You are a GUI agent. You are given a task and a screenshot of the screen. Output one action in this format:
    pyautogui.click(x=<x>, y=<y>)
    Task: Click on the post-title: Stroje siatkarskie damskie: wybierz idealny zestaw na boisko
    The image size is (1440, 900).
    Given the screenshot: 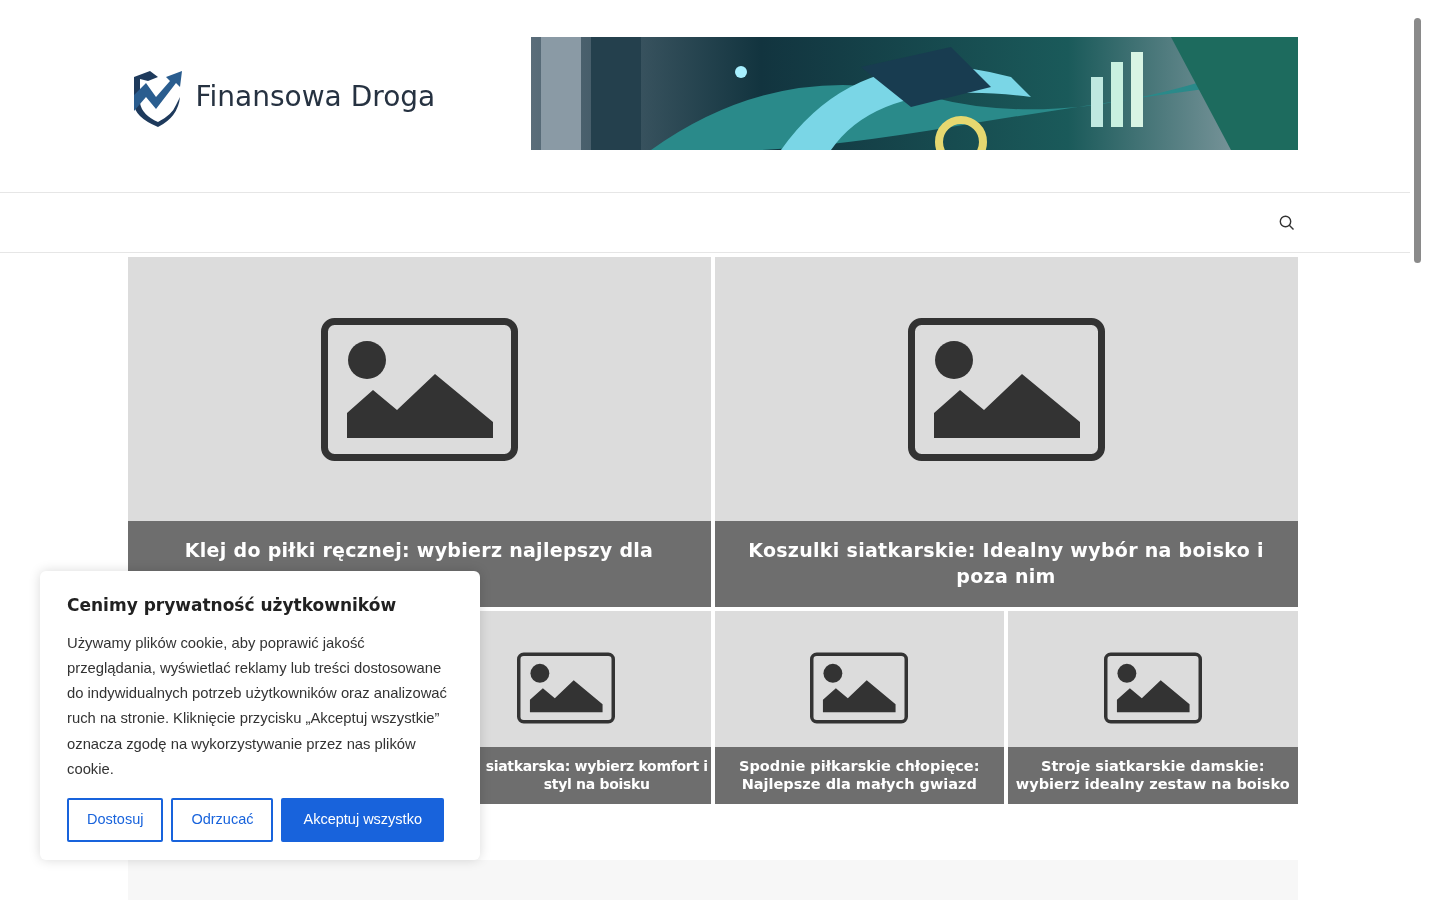 What is the action you would take?
    pyautogui.click(x=1153, y=775)
    